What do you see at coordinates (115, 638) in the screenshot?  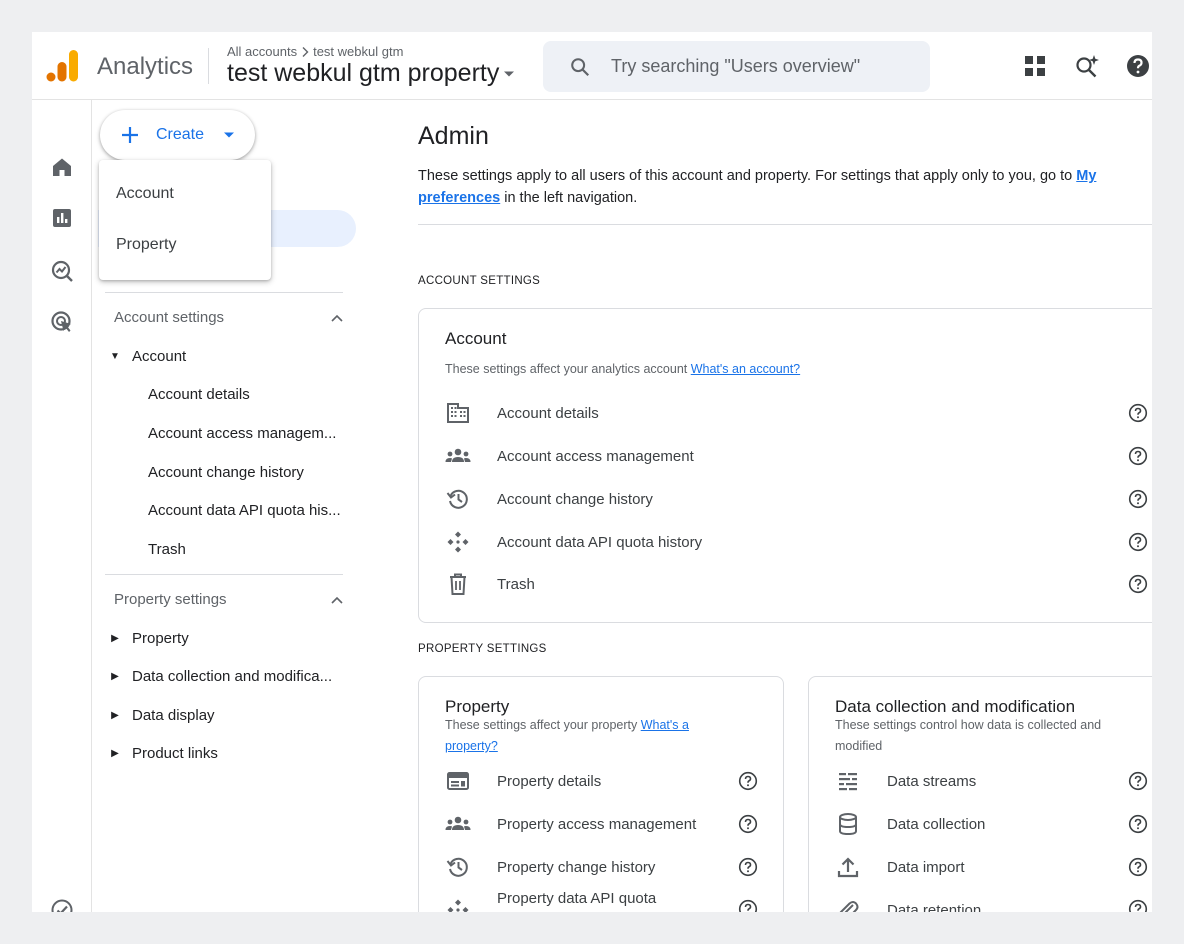 I see `caret-right-icon: ▶` at bounding box center [115, 638].